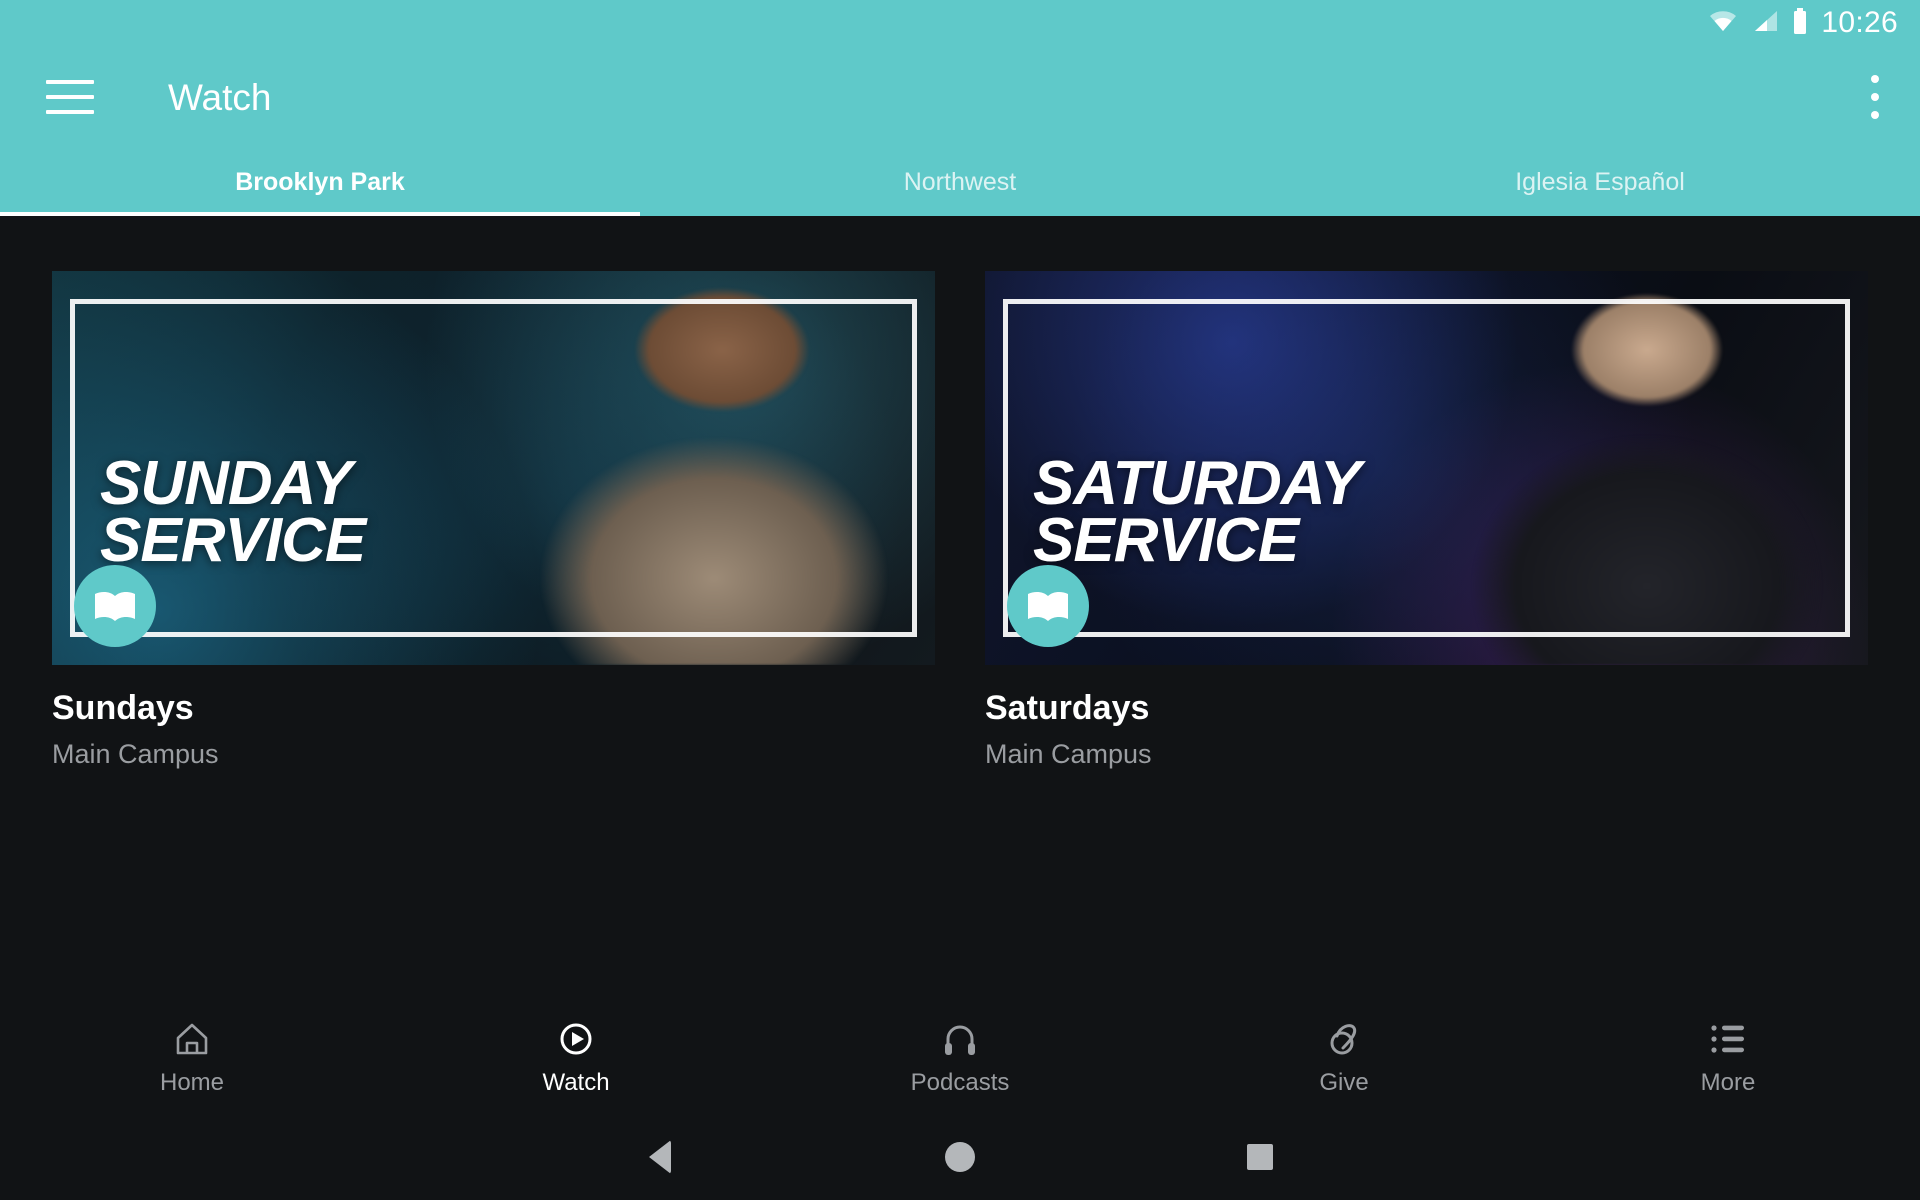 The width and height of the screenshot is (1920, 1200). I want to click on system-home-button, so click(960, 1157).